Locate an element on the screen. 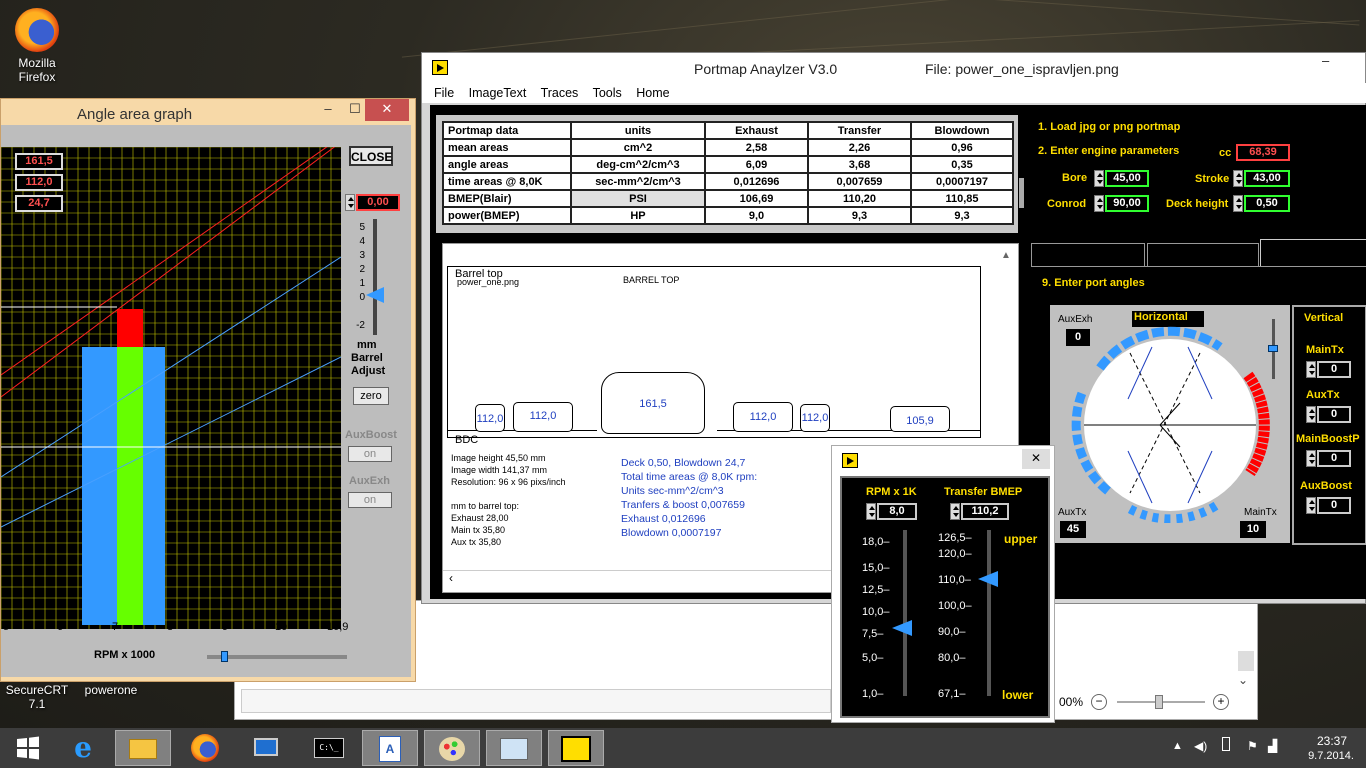 The height and width of the screenshot is (768, 1366). table-row: BMEP(Blair) PSI 106,69 110,20 110,85 is located at coordinates (728, 198).